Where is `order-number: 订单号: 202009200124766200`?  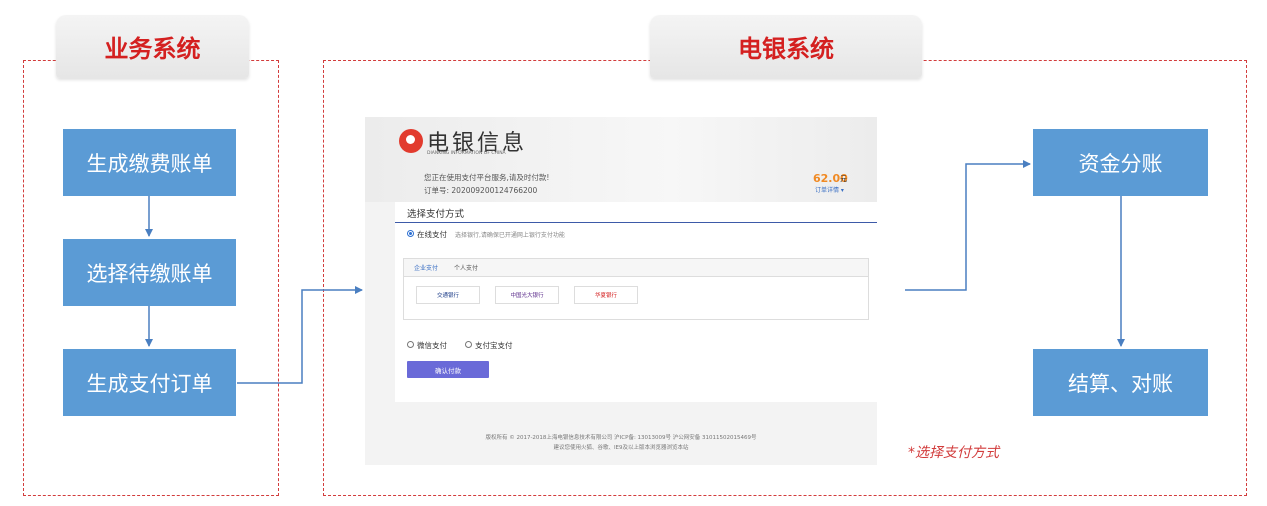 order-number: 订单号: 202009200124766200 is located at coordinates (481, 190).